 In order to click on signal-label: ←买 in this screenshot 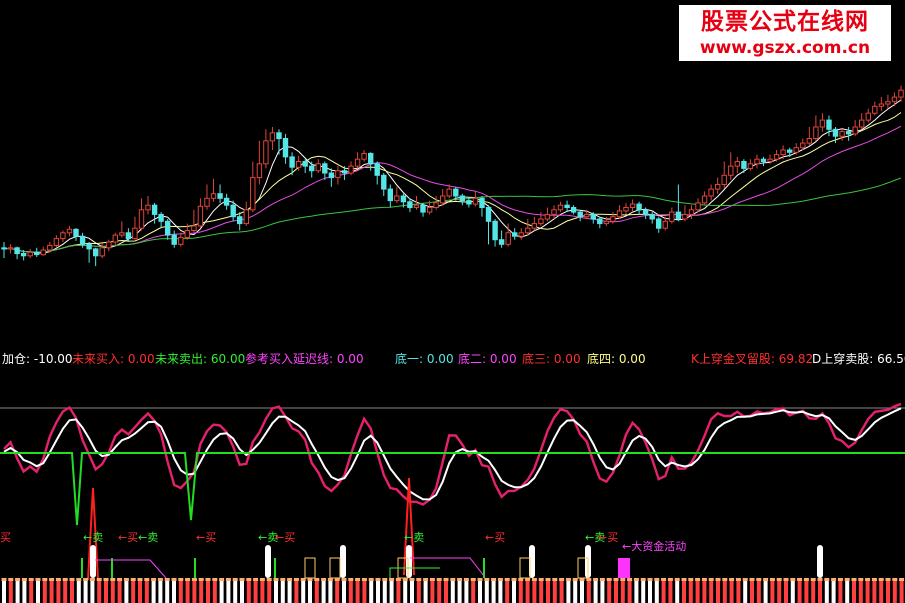, I will do `click(285, 537)`.